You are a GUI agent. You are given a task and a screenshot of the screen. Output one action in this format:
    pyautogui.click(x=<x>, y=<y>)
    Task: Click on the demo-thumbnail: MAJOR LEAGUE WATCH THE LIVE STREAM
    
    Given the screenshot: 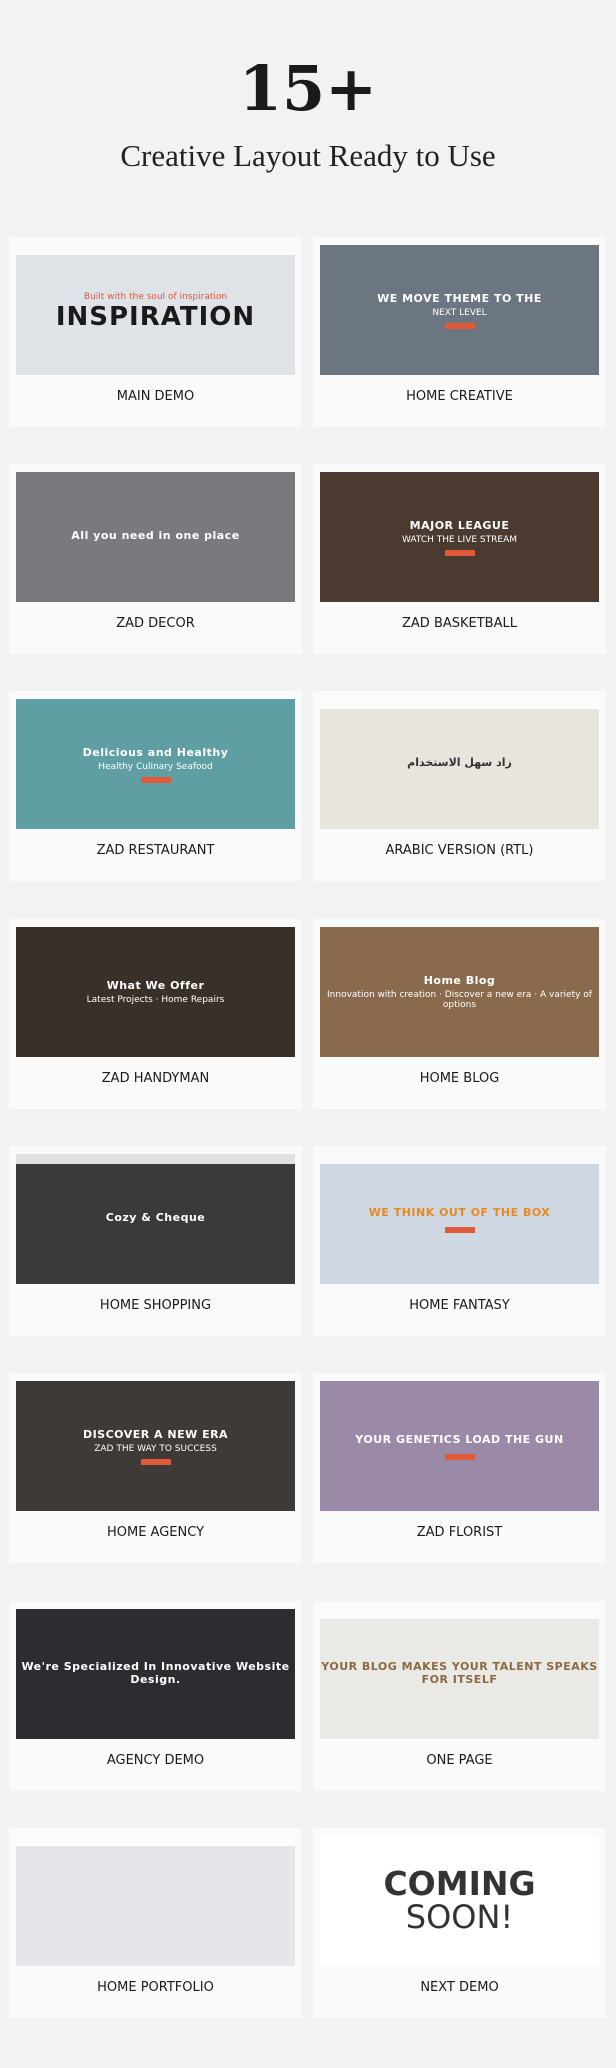 What is the action you would take?
    pyautogui.click(x=459, y=537)
    